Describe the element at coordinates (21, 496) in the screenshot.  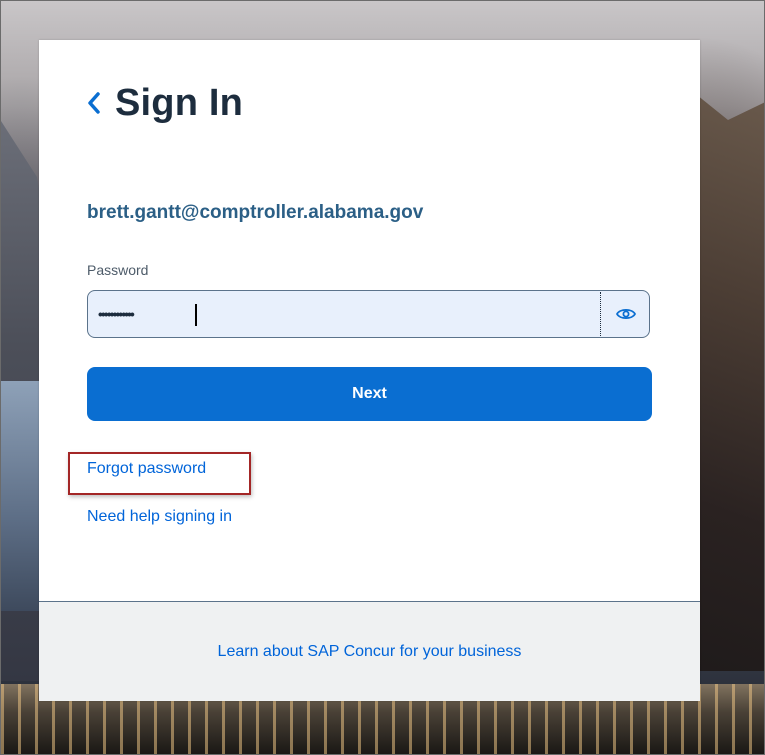
I see `background-water` at that location.